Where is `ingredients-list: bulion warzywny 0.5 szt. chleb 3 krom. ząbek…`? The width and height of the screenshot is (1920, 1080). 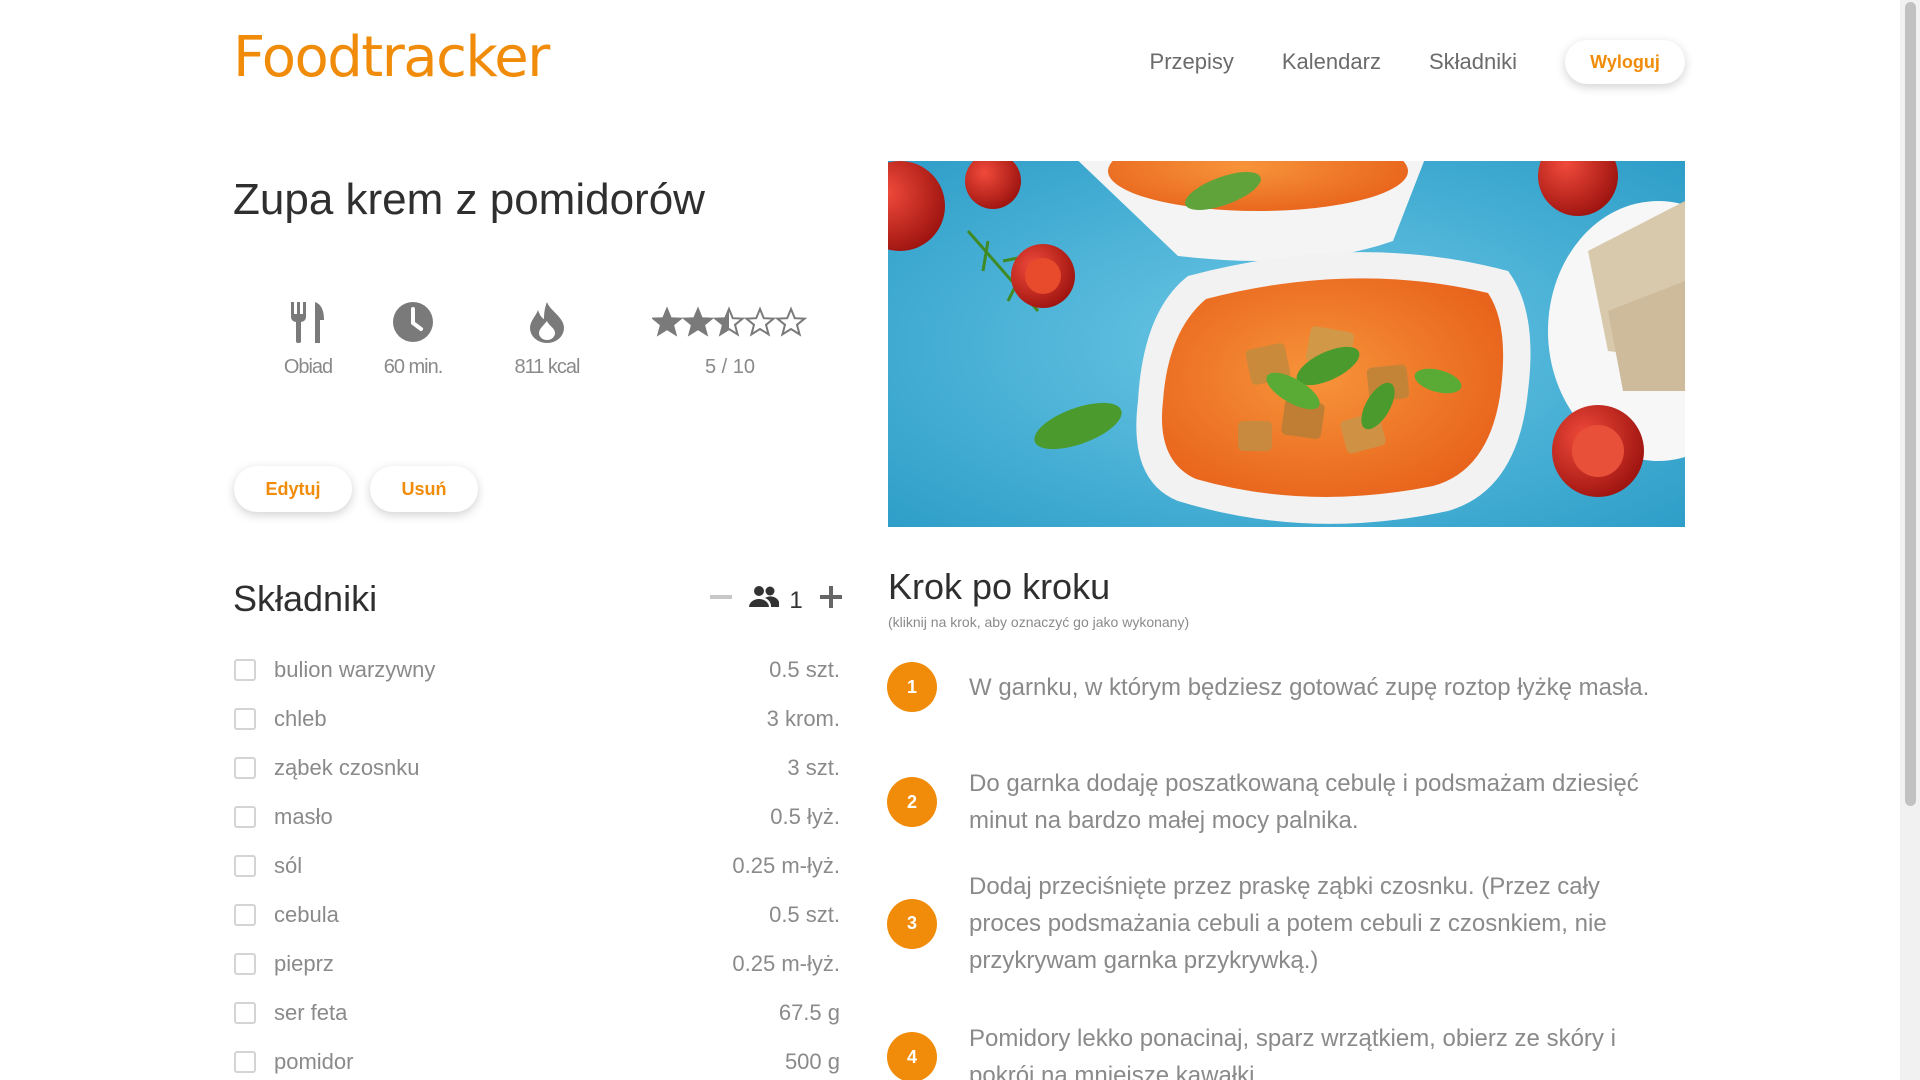 ingredients-list: bulion warzywny 0.5 szt. chleb 3 krom. ząbek… is located at coordinates (537, 862).